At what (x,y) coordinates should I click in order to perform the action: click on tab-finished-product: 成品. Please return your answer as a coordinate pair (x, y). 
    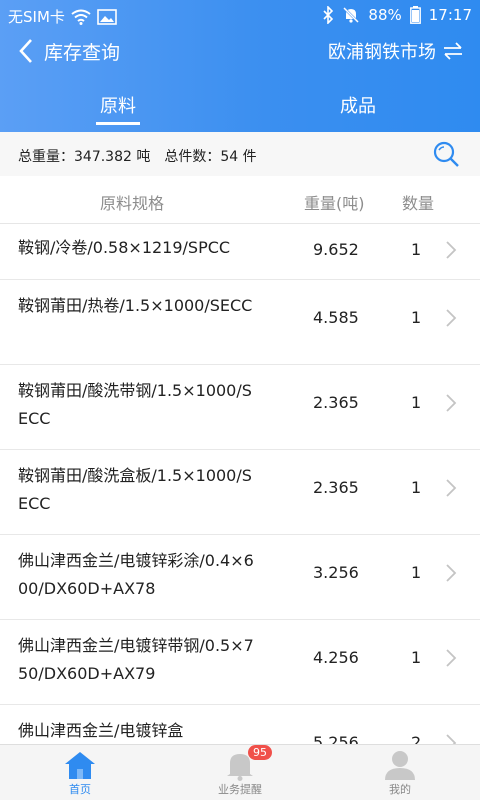
    Looking at the image, I should click on (358, 105).